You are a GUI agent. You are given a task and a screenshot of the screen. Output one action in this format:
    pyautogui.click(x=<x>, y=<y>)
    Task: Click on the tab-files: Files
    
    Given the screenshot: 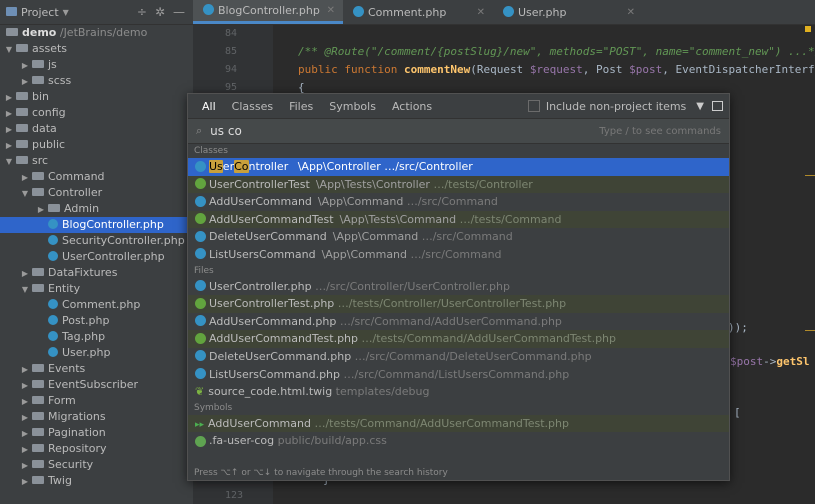 What is the action you would take?
    pyautogui.click(x=301, y=106)
    